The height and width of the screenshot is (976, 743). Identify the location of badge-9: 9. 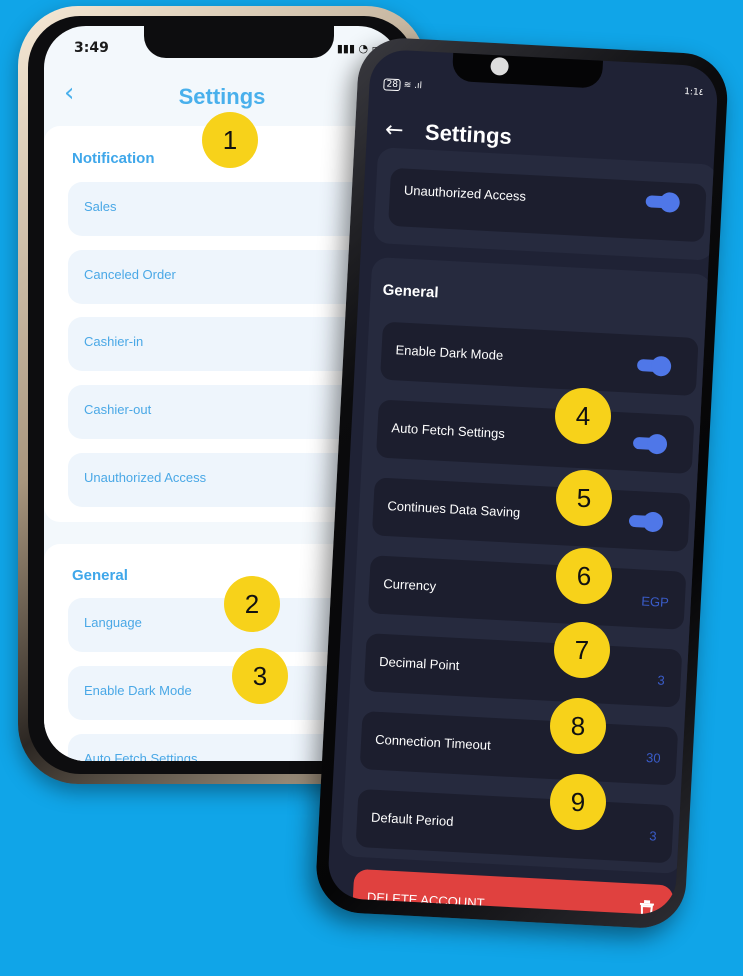
(578, 802).